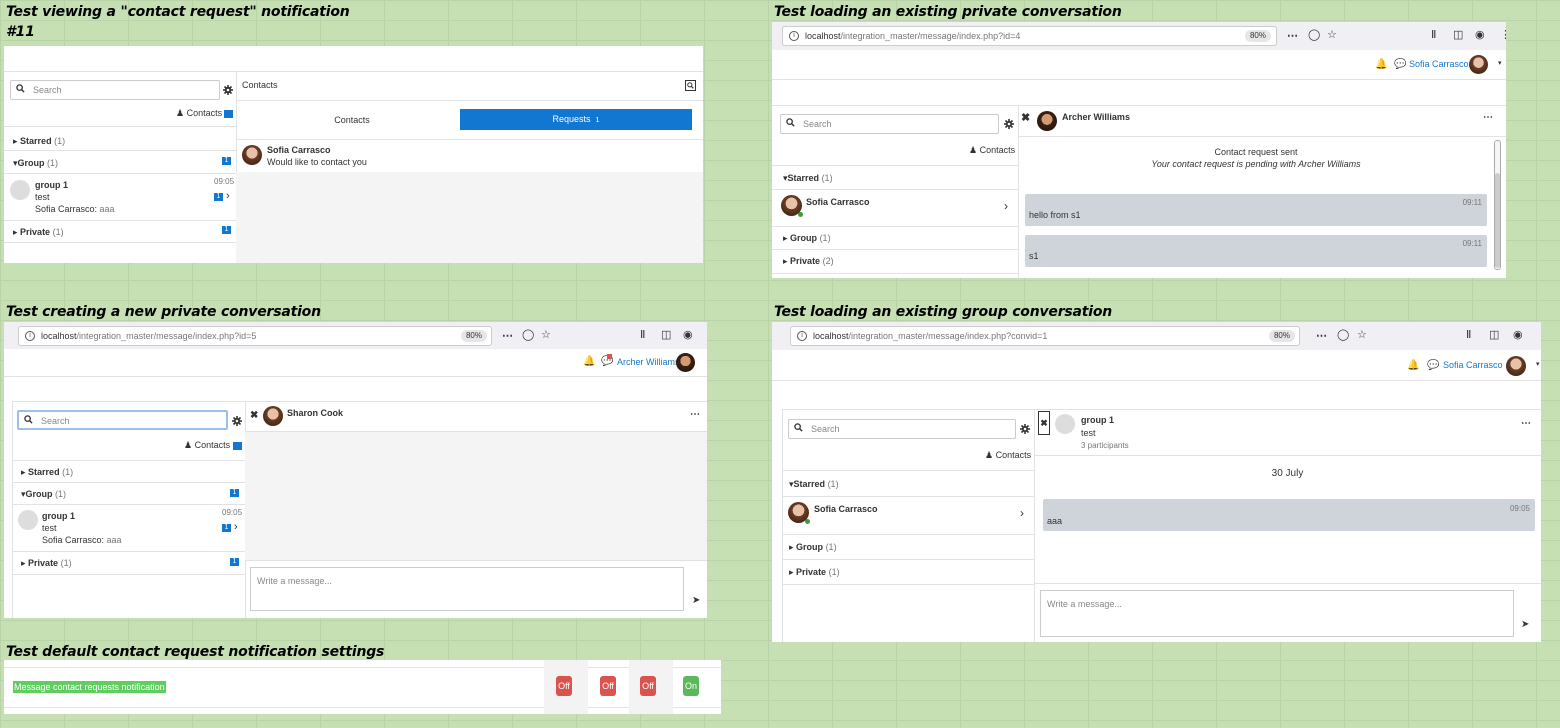 The image size is (1560, 728). I want to click on toggle-web-off: Off, so click(564, 686).